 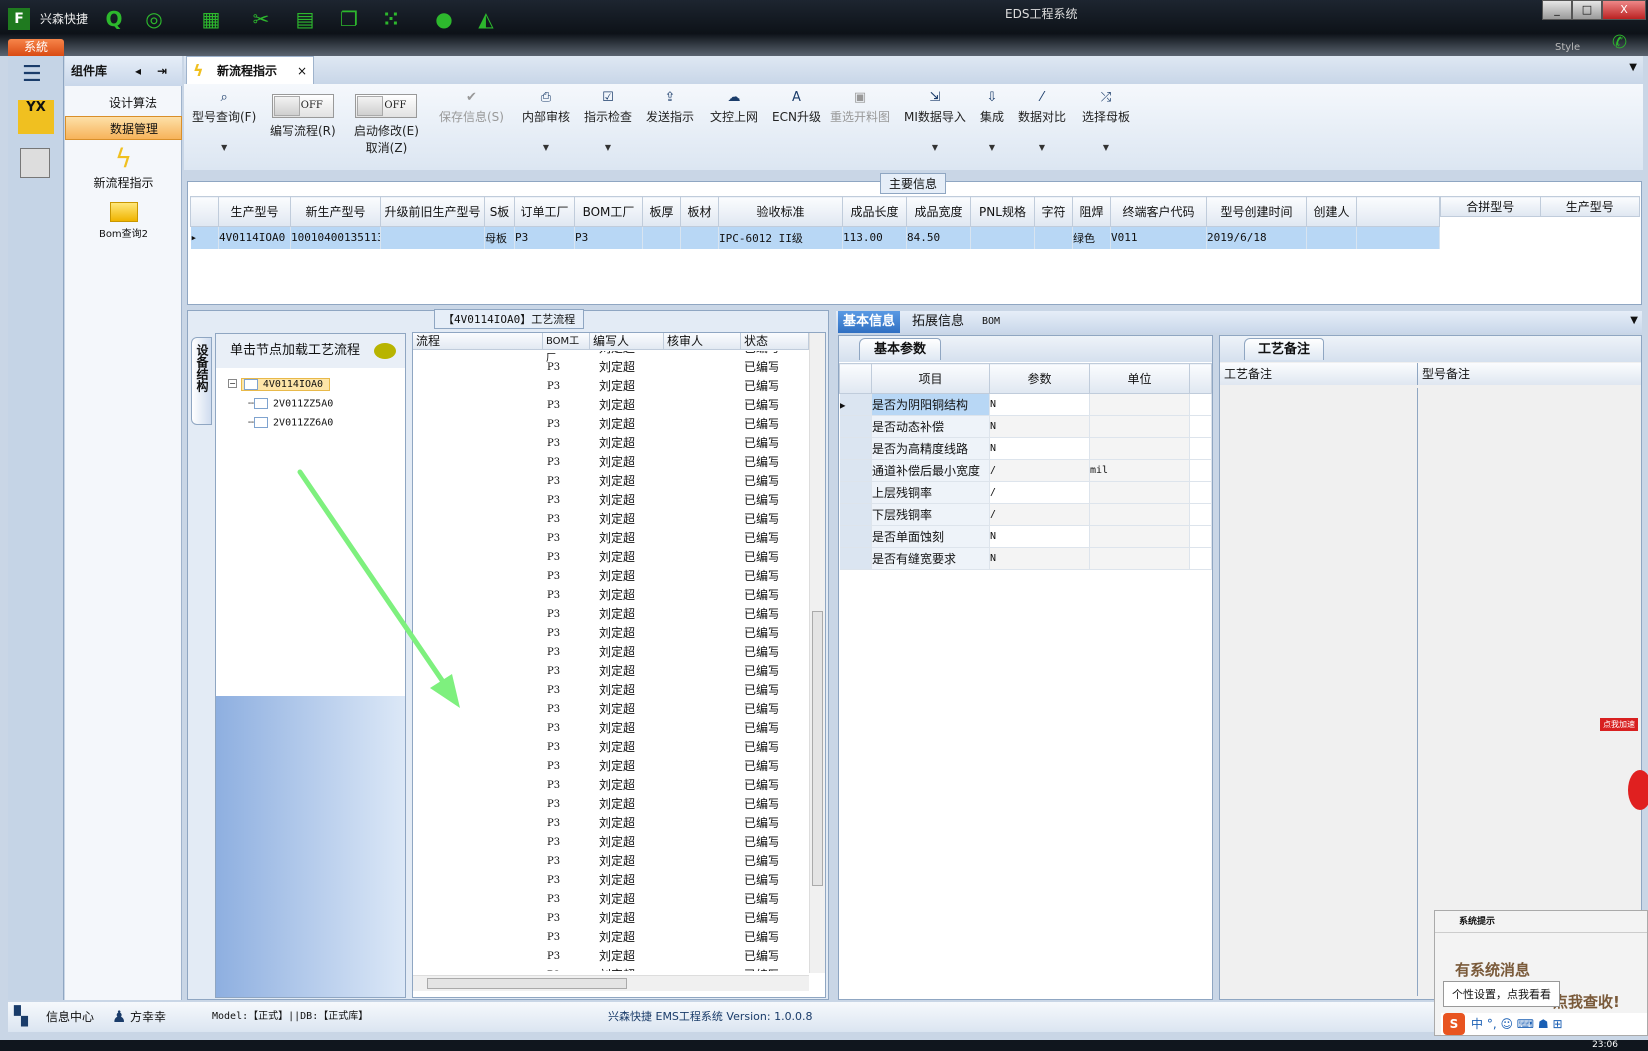 What do you see at coordinates (1002, 211) in the screenshot?
I see `column-header: PNL规格` at bounding box center [1002, 211].